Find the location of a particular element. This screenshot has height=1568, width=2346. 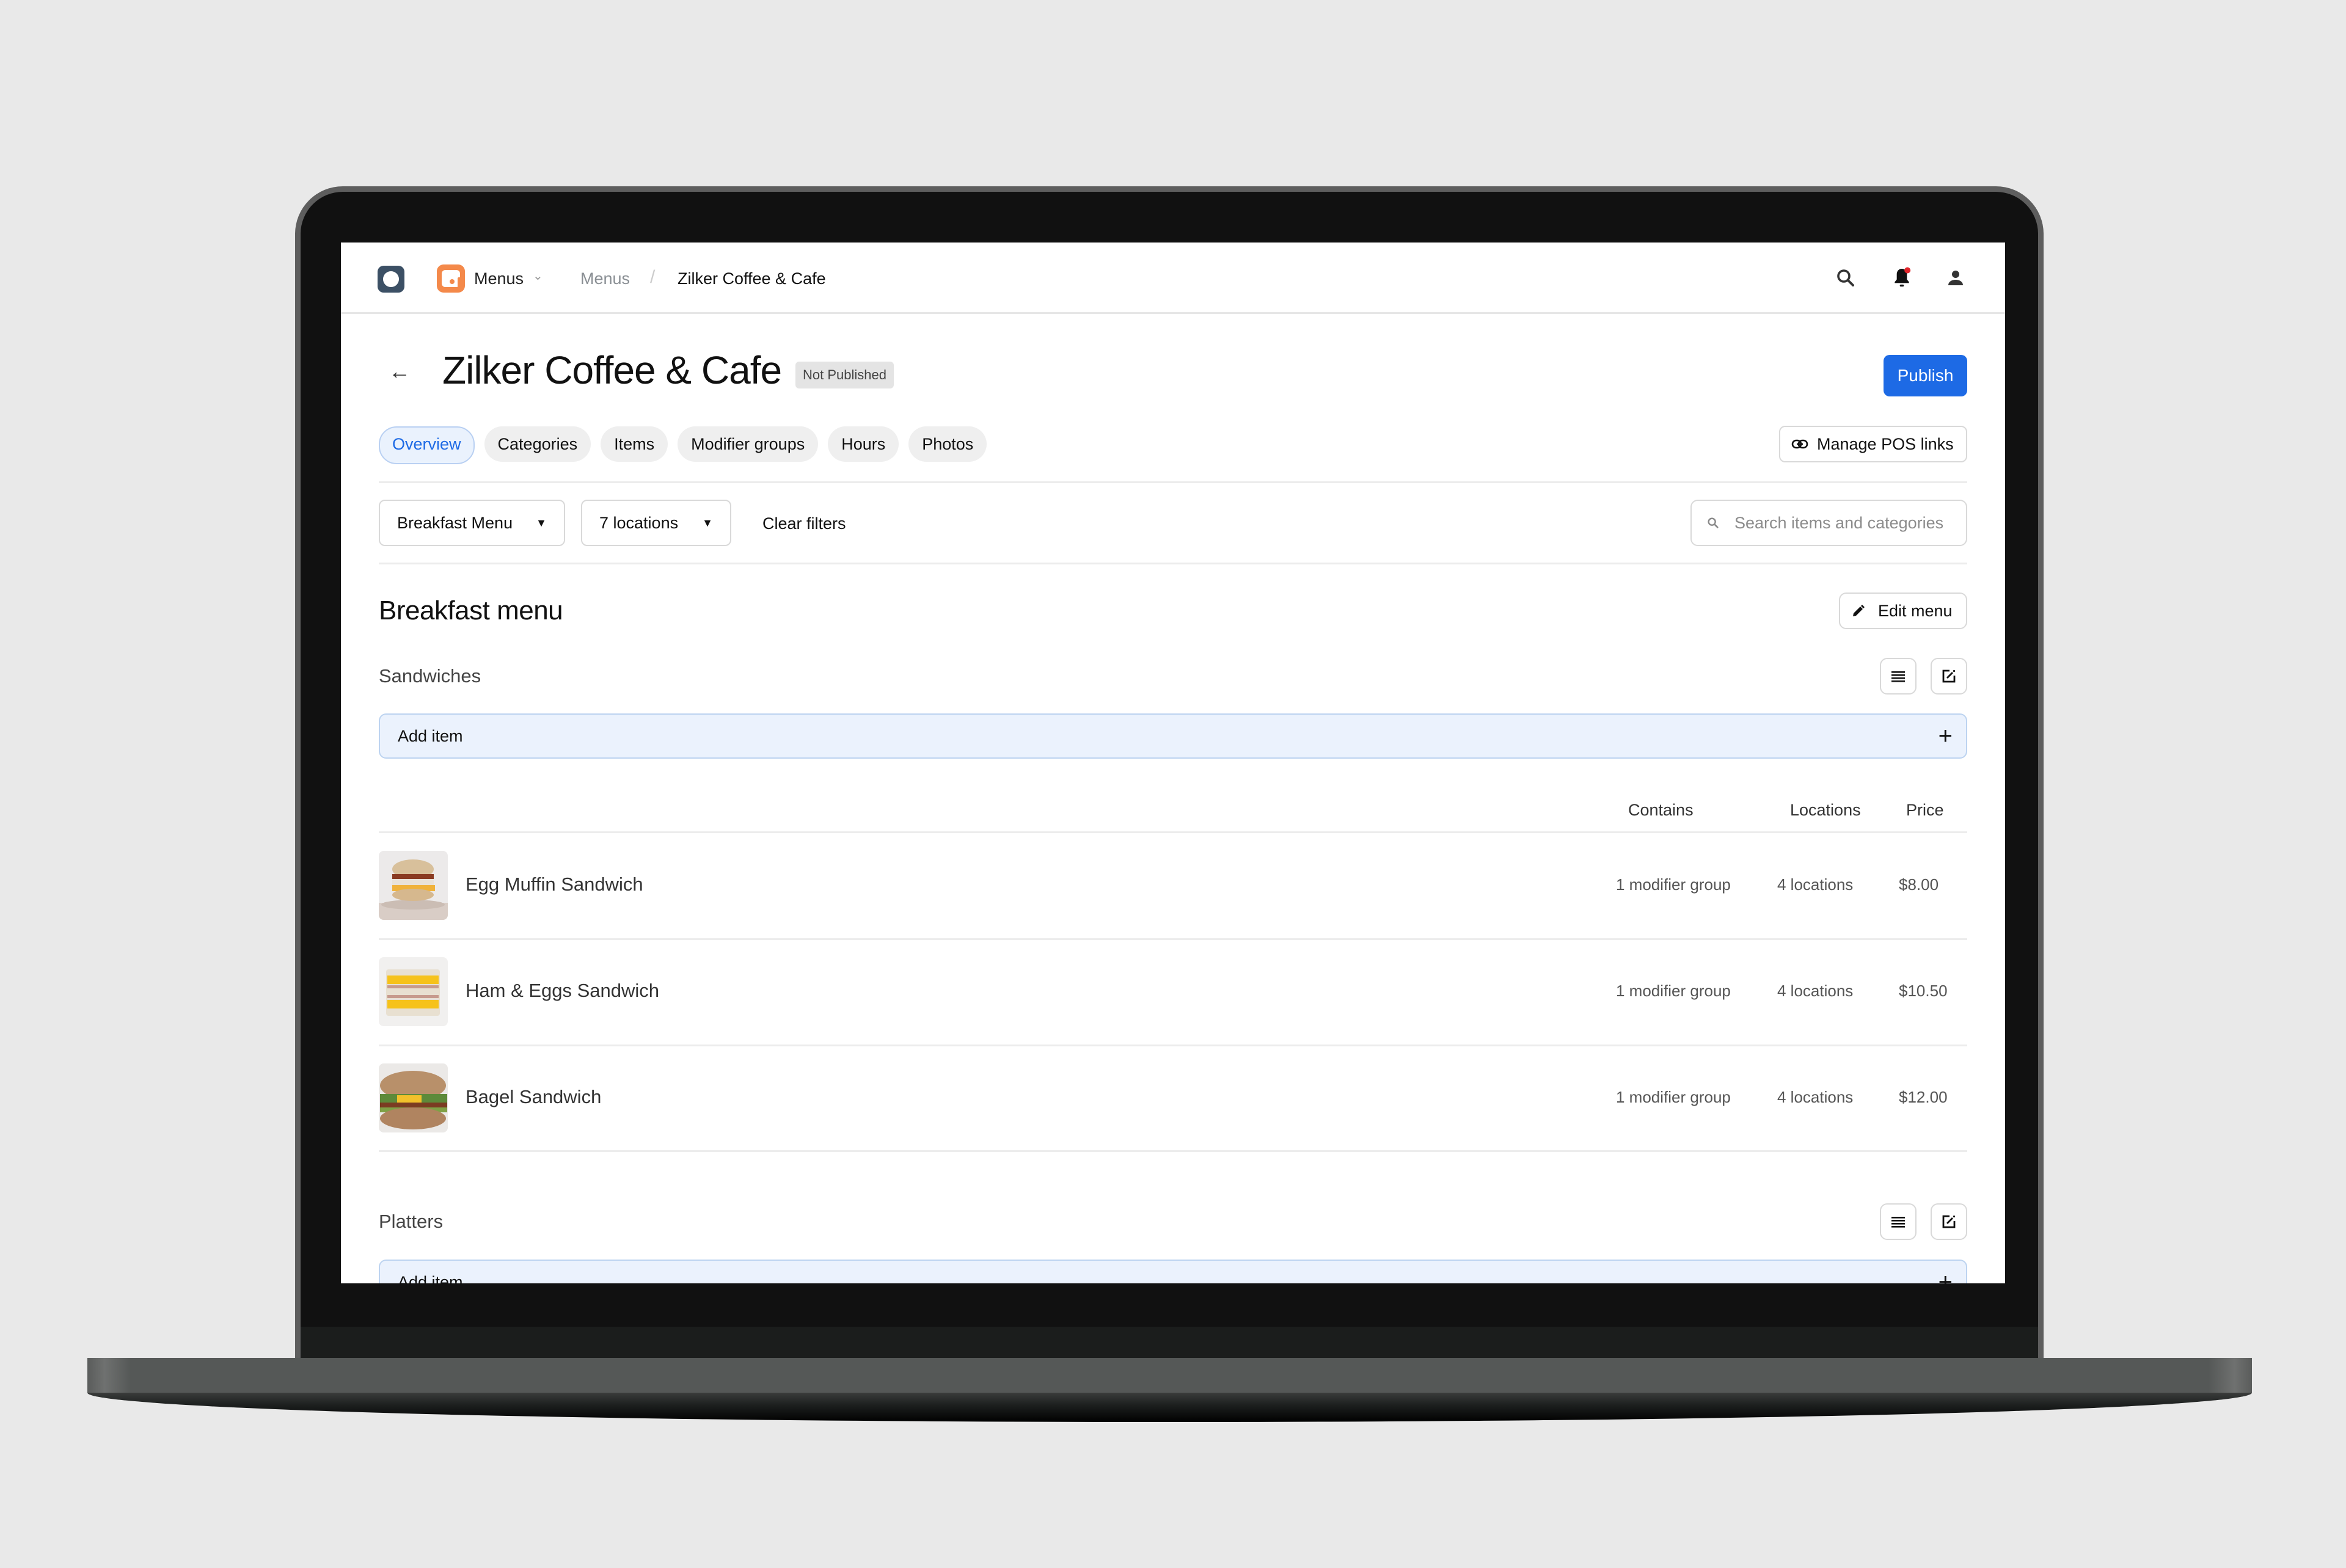

top-navigation-bar: Menus ⌄ Menus / Zilker Coffee & Cafe is located at coordinates (1173, 278).